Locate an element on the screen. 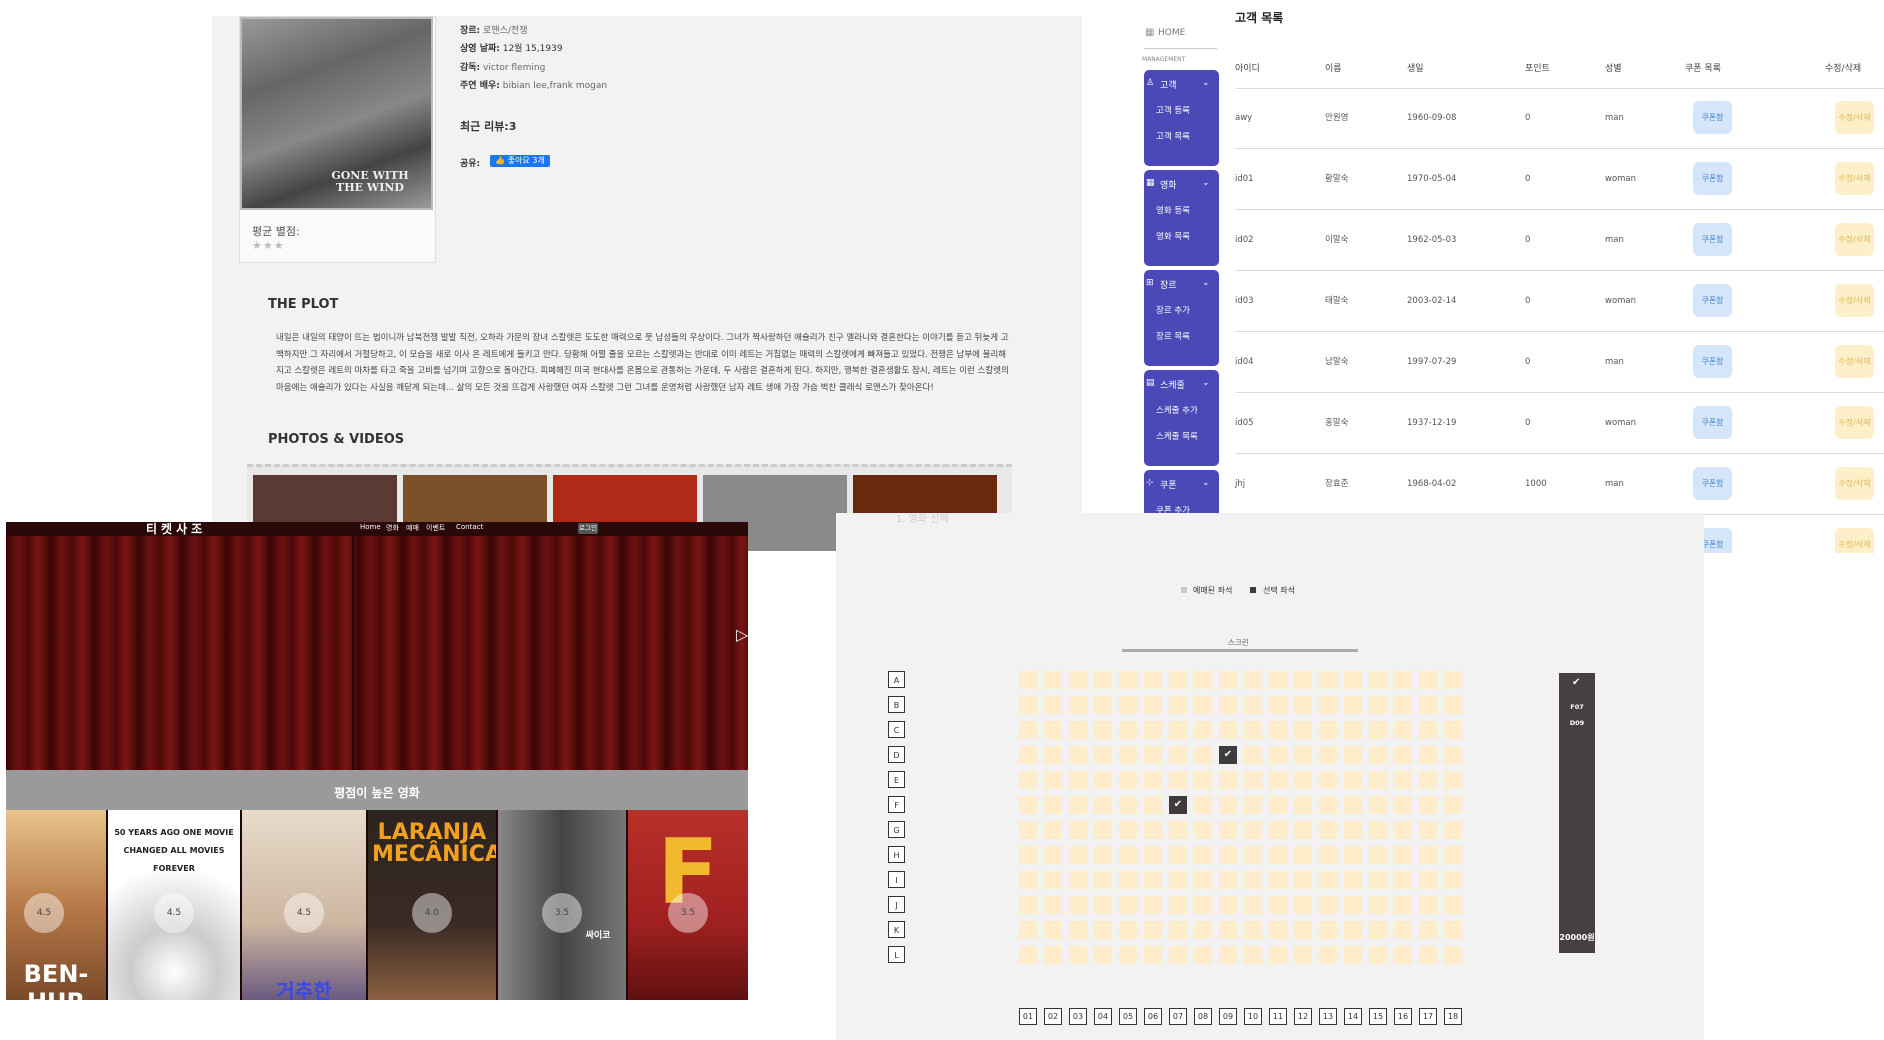 This screenshot has height=1040, width=1884. like-button: 👍 좋아요 3개 is located at coordinates (520, 161).